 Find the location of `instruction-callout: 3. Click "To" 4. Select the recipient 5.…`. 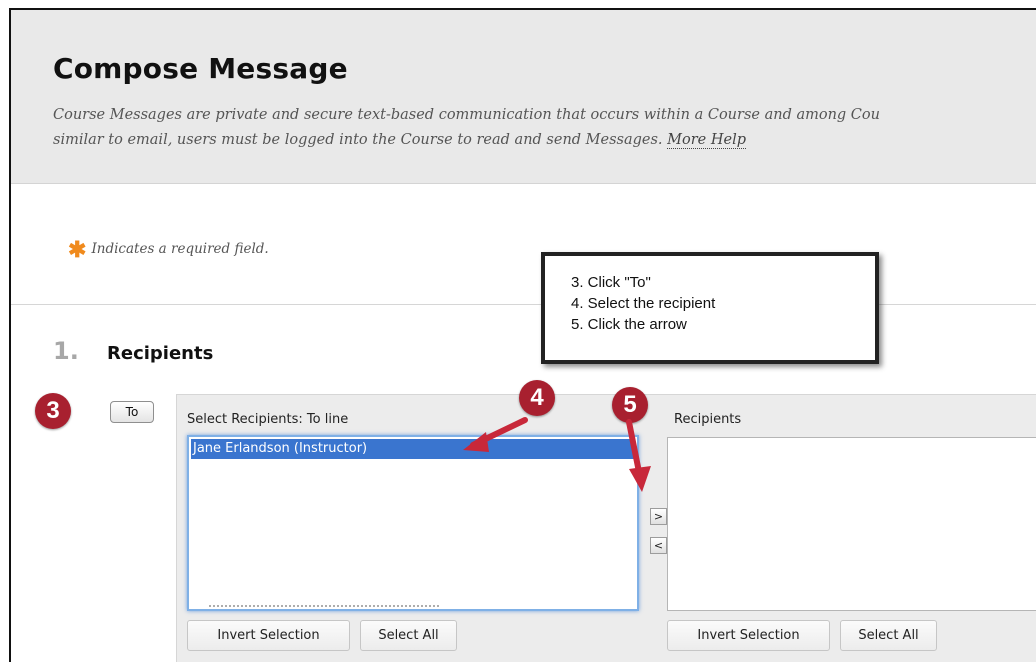

instruction-callout: 3. Click "To" 4. Select the recipient 5.… is located at coordinates (710, 308).